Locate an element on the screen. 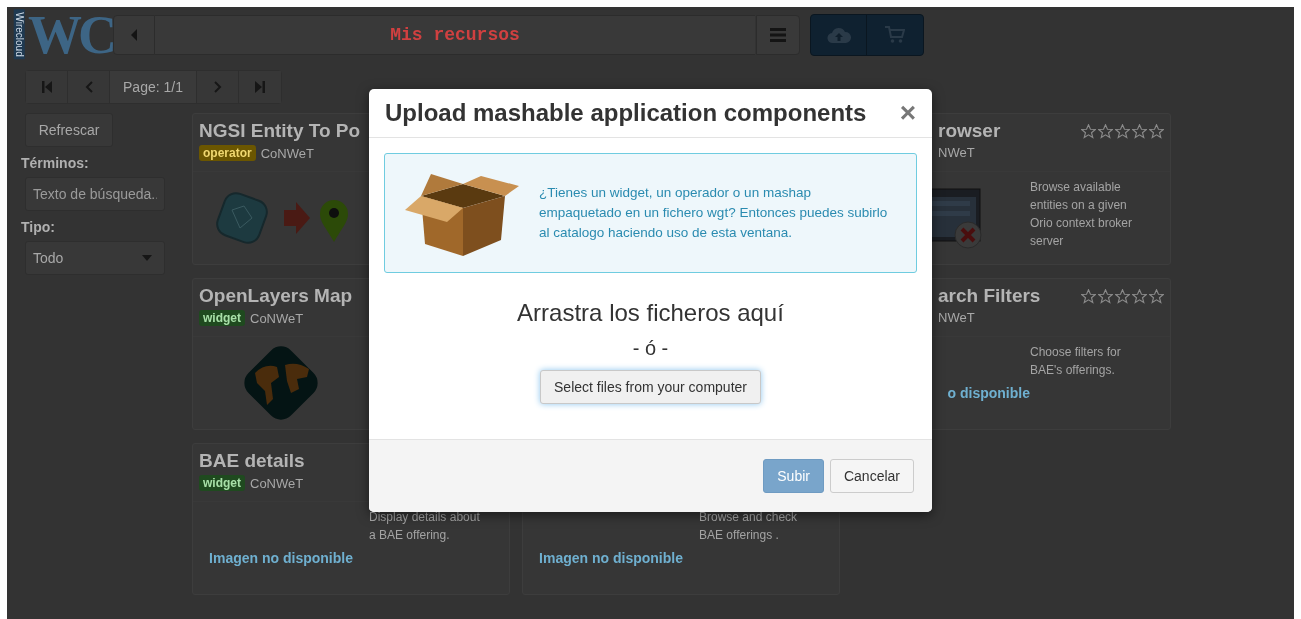 Image resolution: width=1301 pixels, height=619 pixels. caret-left-icon is located at coordinates (134, 35).